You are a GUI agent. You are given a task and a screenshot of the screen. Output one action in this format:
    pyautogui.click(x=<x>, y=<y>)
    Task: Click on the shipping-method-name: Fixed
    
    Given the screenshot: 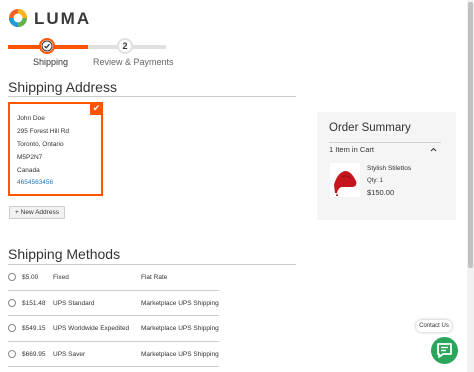 What is the action you would take?
    pyautogui.click(x=61, y=277)
    